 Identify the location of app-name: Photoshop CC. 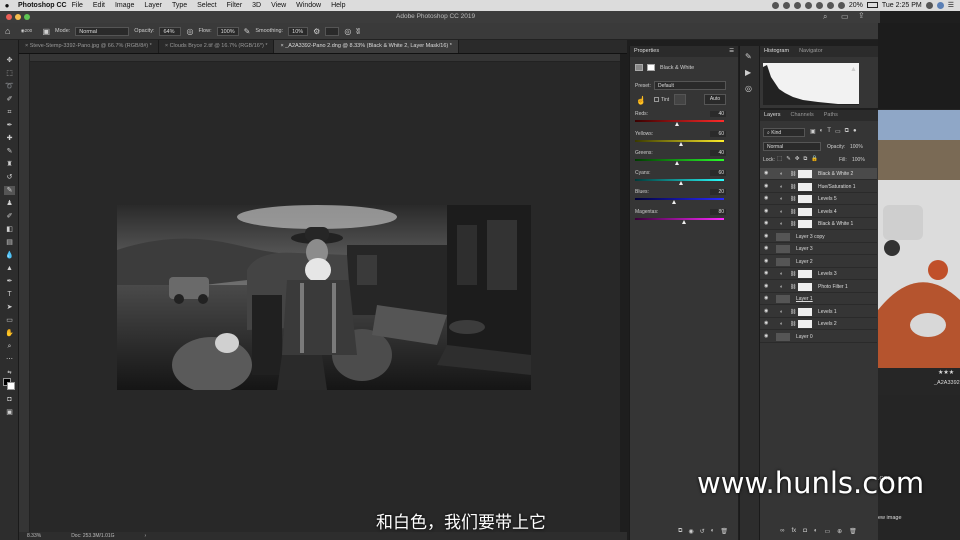
(42, 5).